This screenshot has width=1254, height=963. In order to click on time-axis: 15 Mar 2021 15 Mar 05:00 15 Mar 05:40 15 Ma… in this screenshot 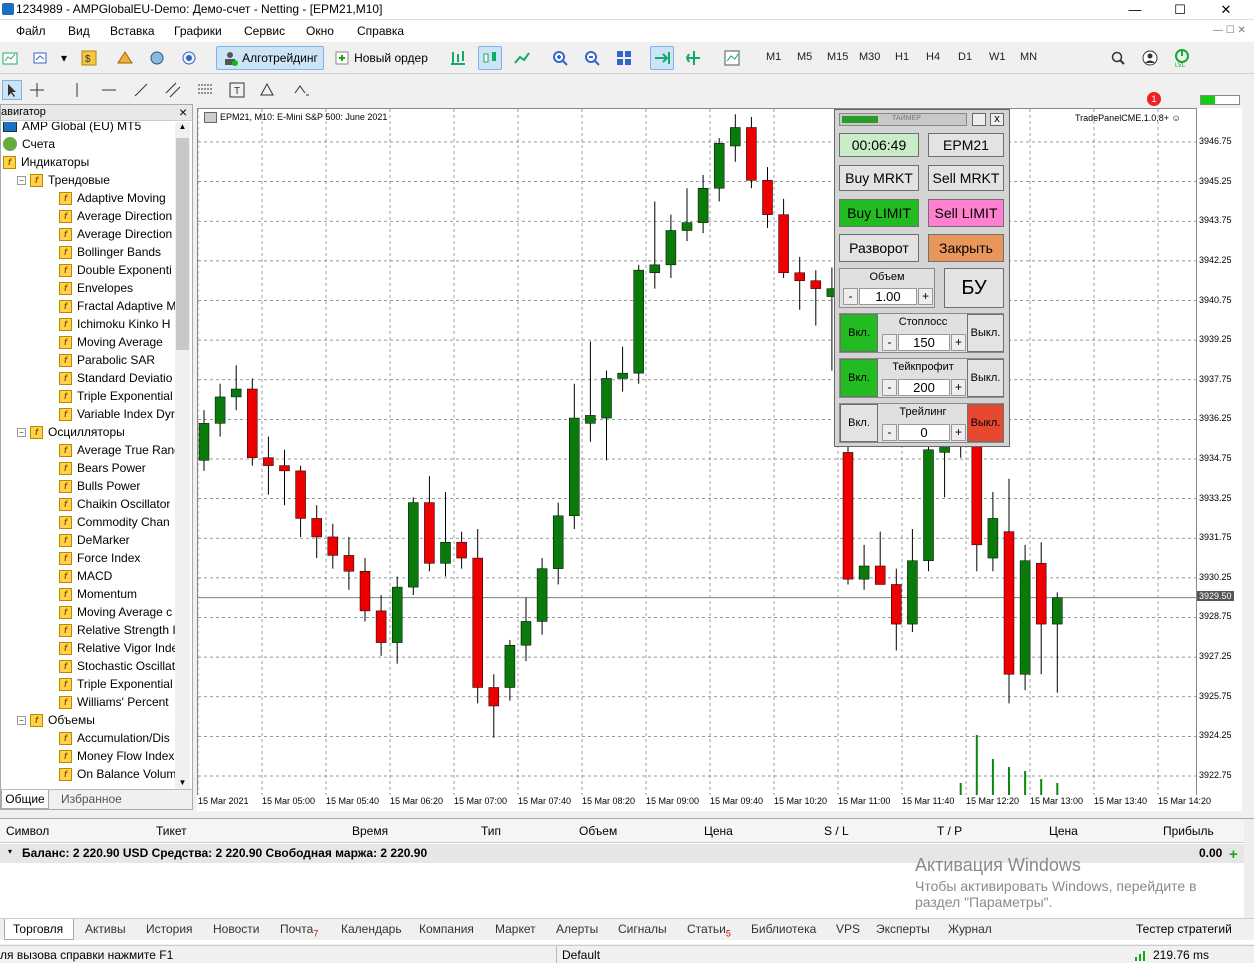, I will do `click(719, 803)`.